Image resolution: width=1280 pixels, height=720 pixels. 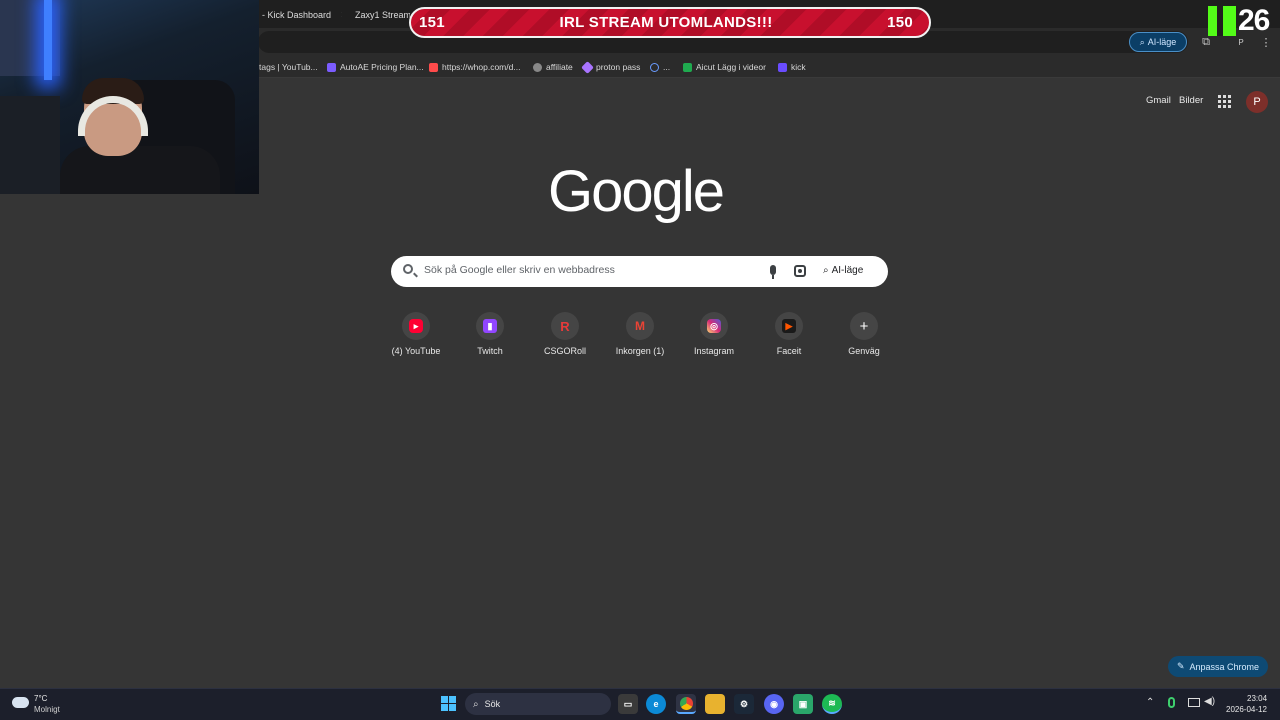 What do you see at coordinates (832, 704) in the screenshot?
I see `spotify-icon: ≋` at bounding box center [832, 704].